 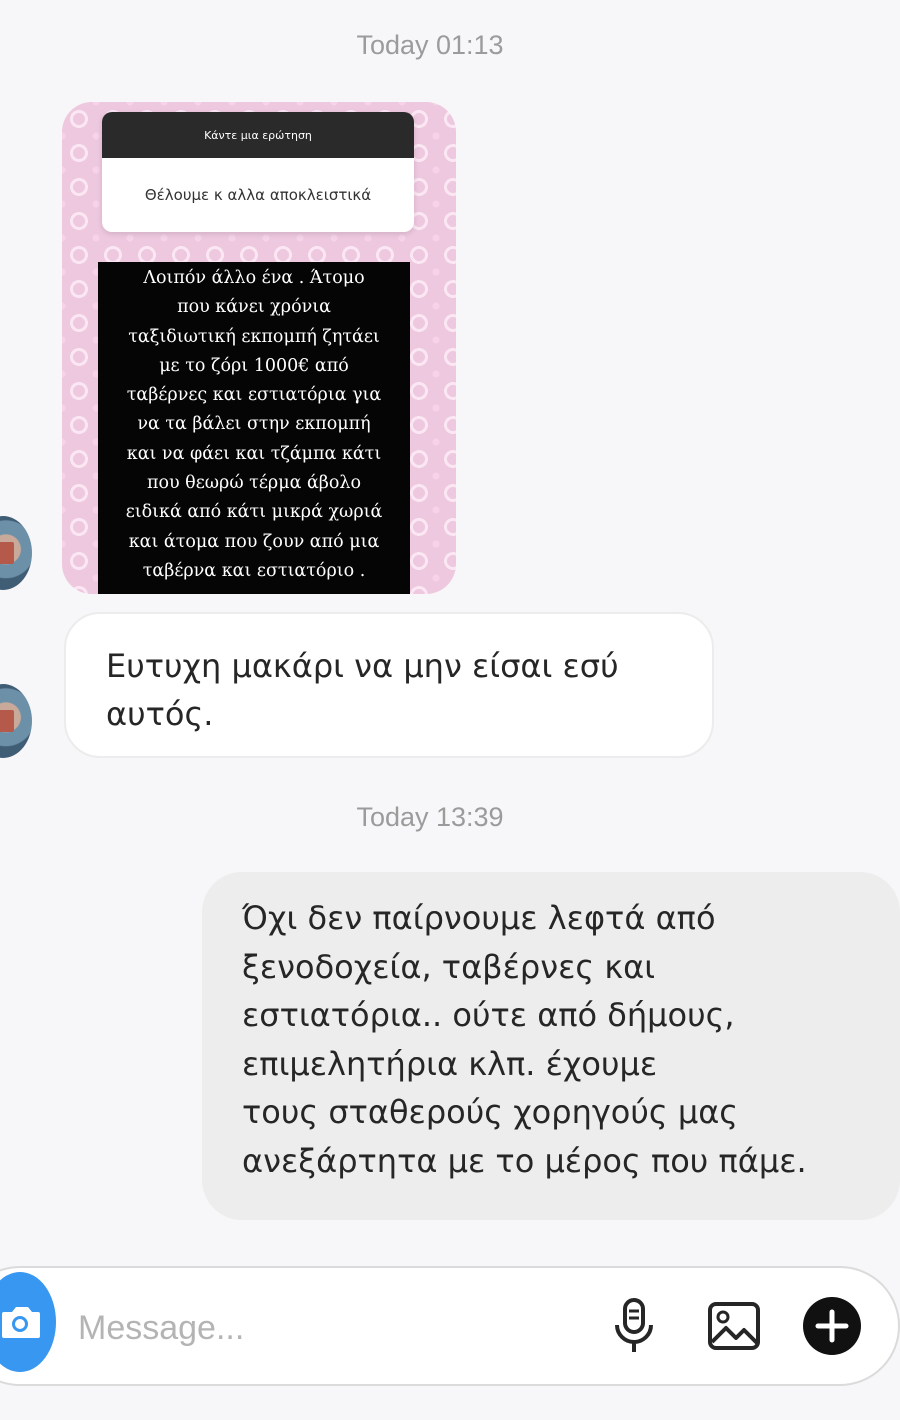 I want to click on question-sticker-header: Κάντε μια ερώτηση, so click(x=258, y=135).